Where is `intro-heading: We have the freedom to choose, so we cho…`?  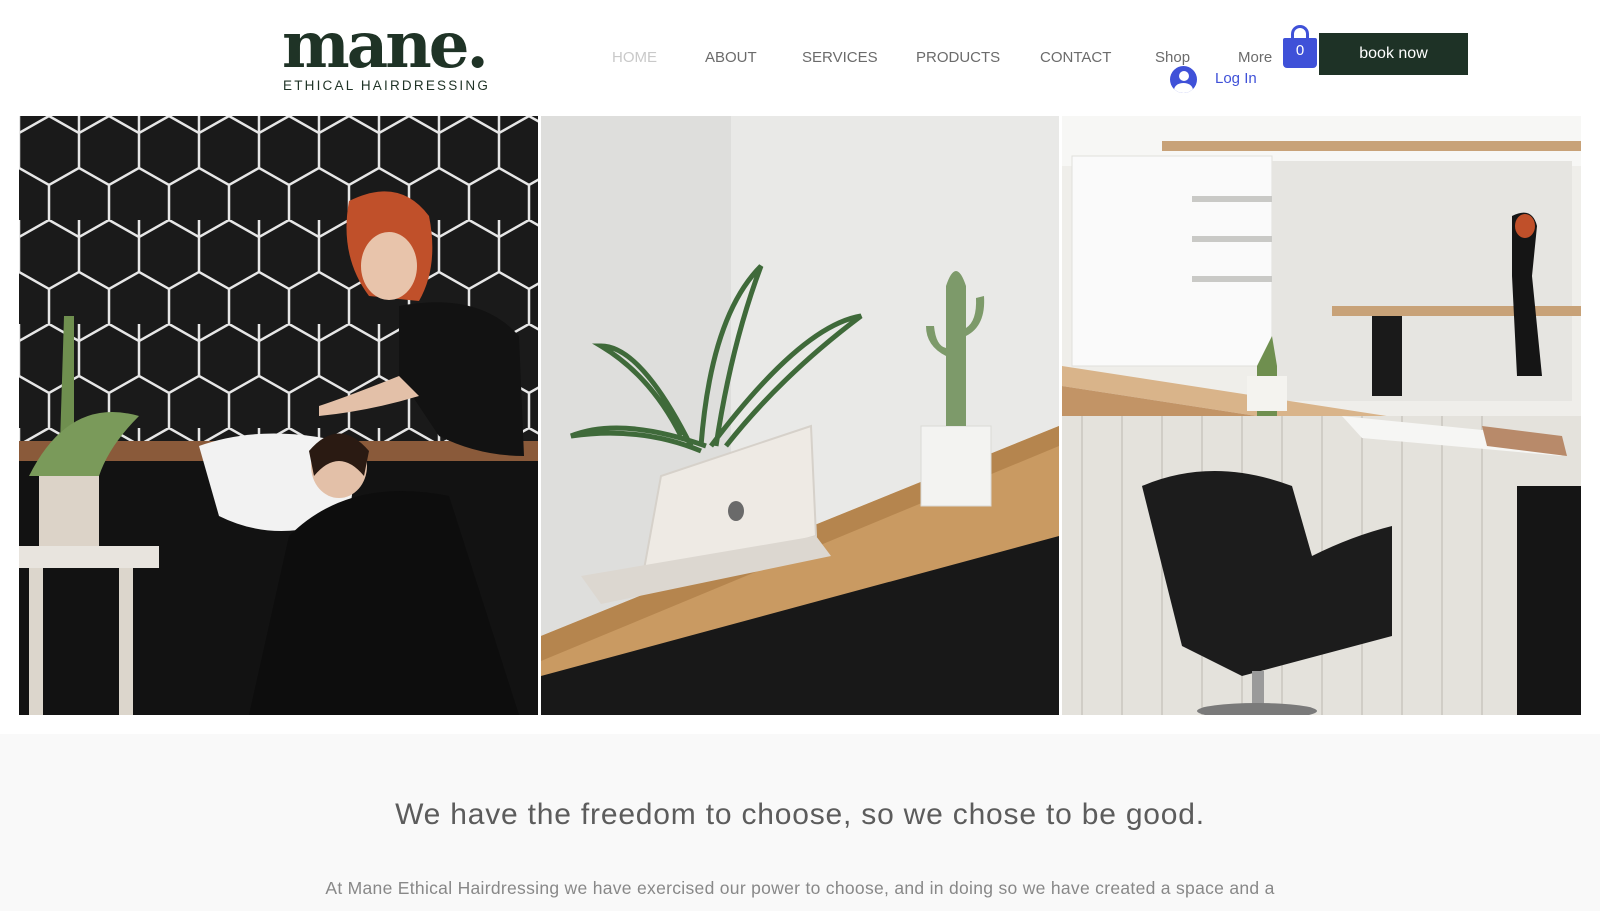
intro-heading: We have the freedom to choose, so we cho… is located at coordinates (800, 814).